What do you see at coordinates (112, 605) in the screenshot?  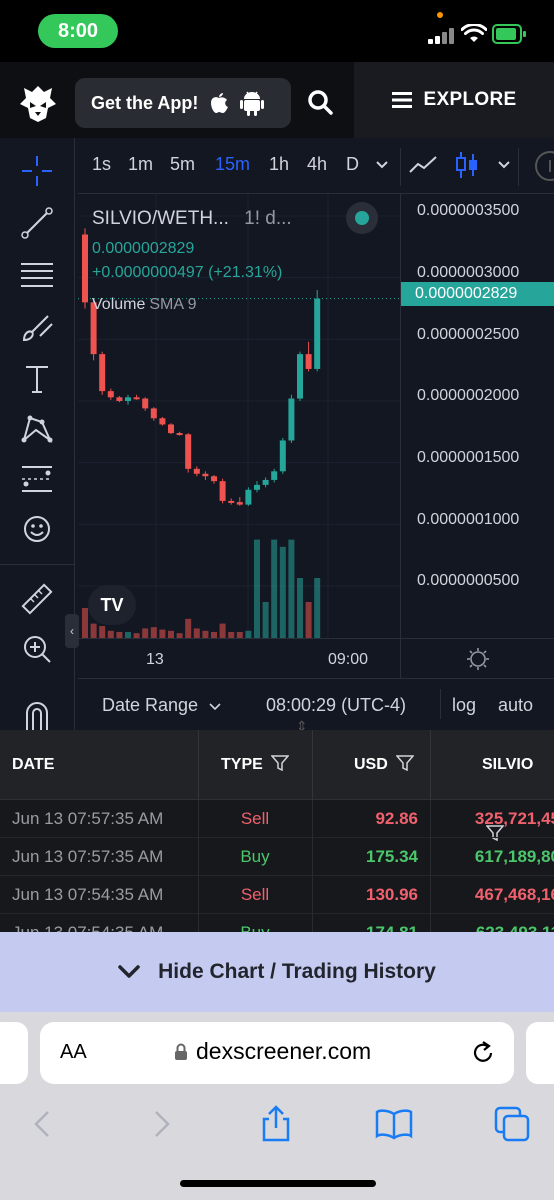 I see `tradingview-logo: TV` at bounding box center [112, 605].